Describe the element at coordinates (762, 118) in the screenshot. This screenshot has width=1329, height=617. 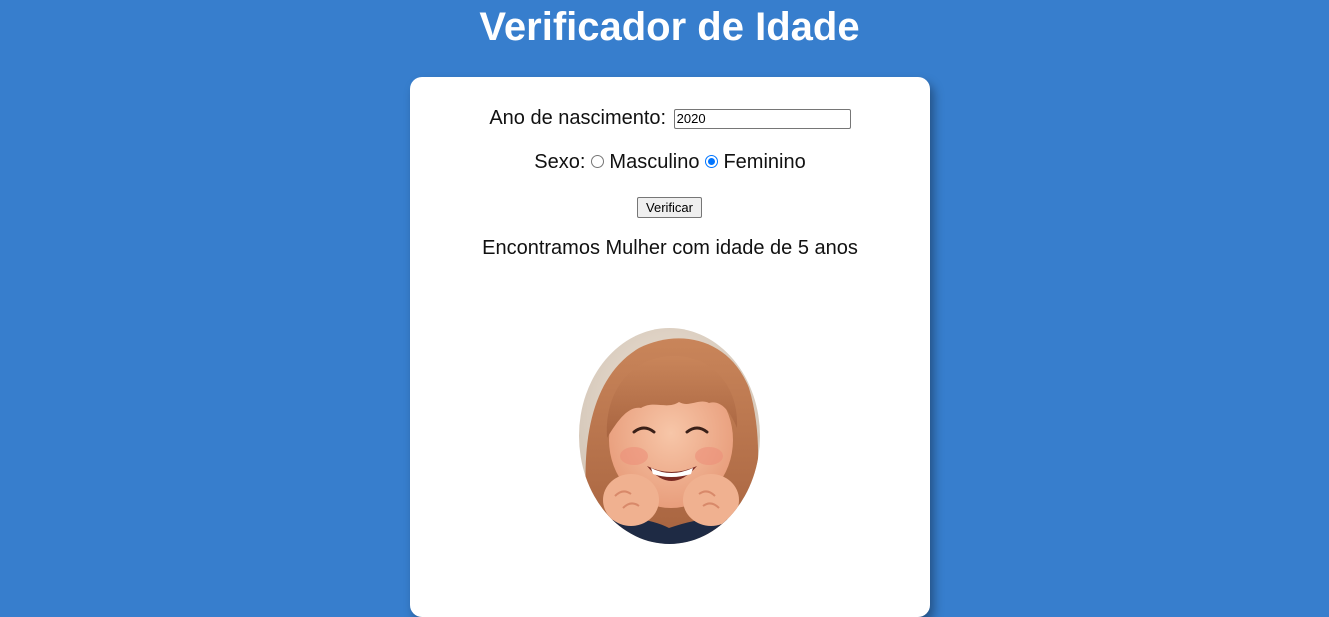
I see `year-input` at that location.